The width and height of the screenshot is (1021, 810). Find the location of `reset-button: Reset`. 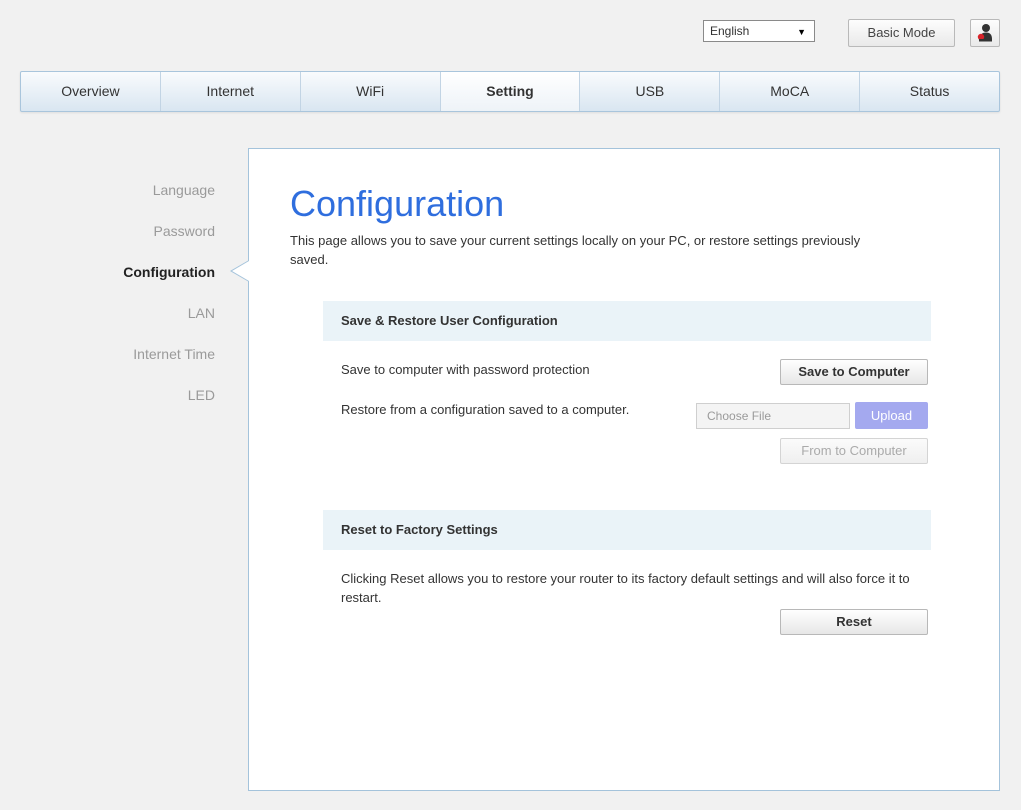

reset-button: Reset is located at coordinates (854, 622).